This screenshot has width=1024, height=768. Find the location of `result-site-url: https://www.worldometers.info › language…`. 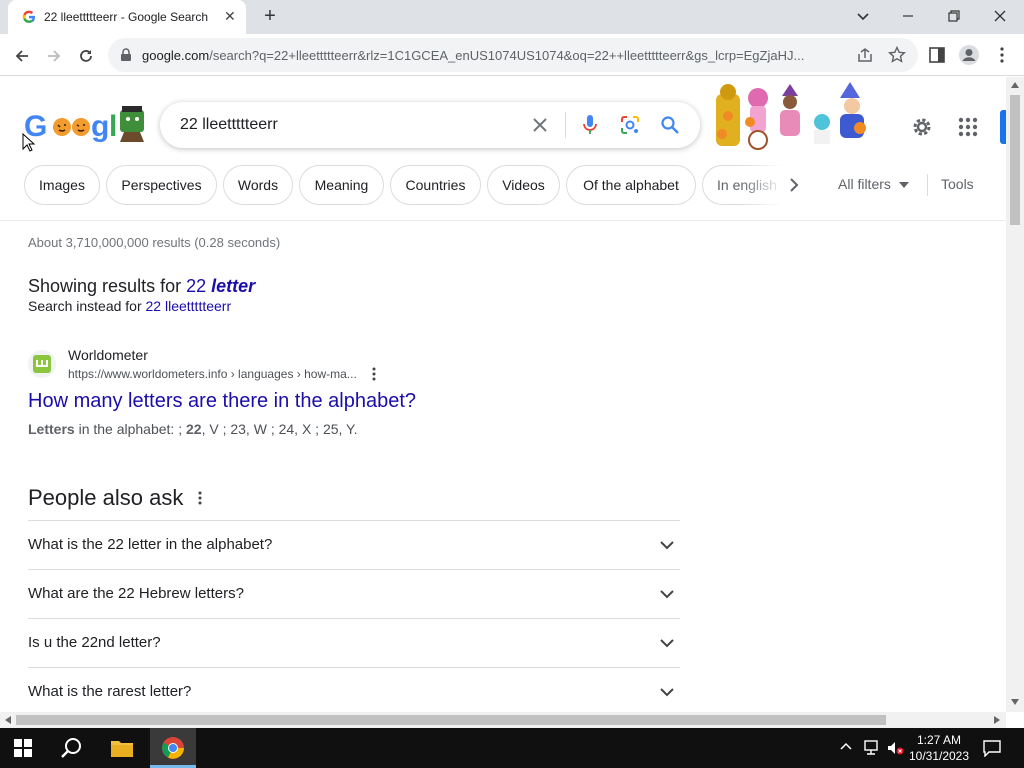

result-site-url: https://www.worldometers.info › language… is located at coordinates (212, 374).